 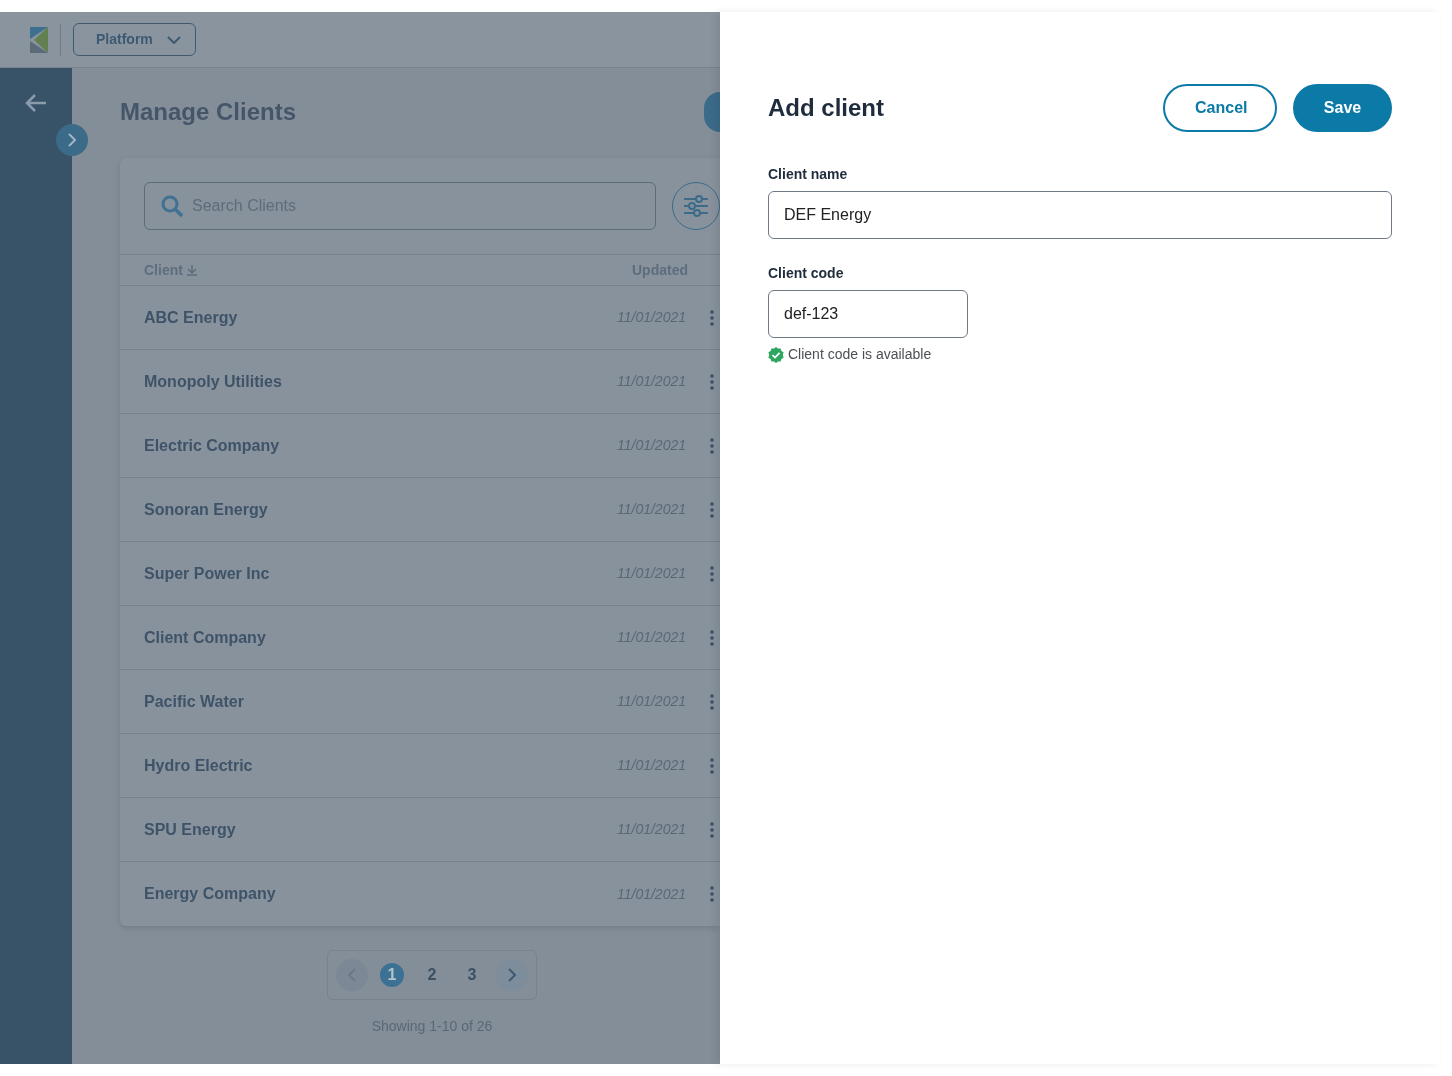 What do you see at coordinates (1220, 108) in the screenshot?
I see `cancel-button: Cancel` at bounding box center [1220, 108].